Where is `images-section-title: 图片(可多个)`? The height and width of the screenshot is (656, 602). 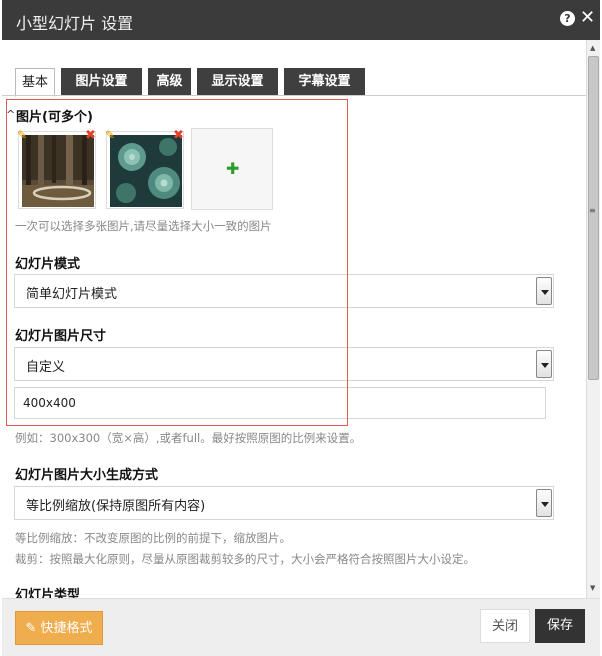 images-section-title: 图片(可多个) is located at coordinates (54, 117).